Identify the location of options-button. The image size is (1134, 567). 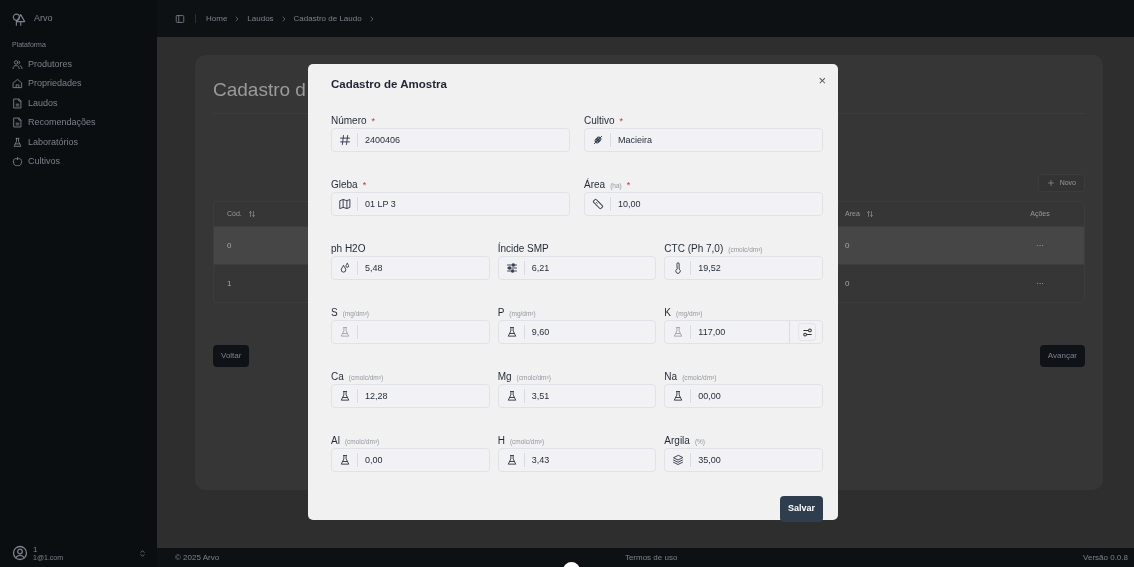
(807, 332).